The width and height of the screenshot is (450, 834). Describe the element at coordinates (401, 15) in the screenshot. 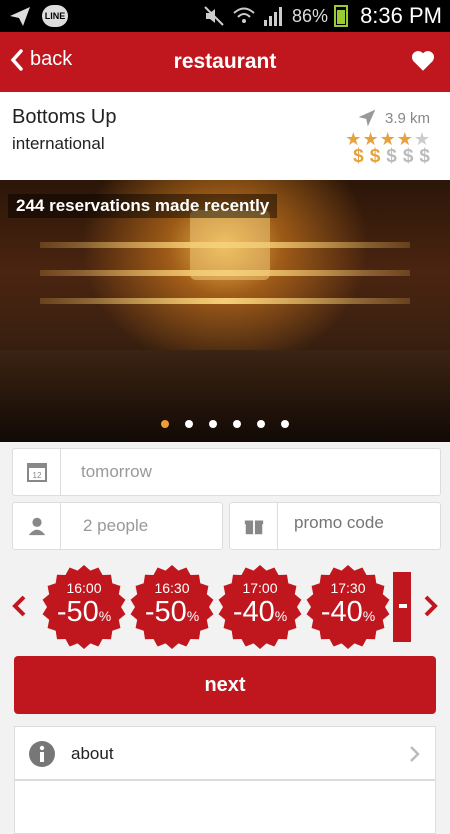

I see `clock: 8:36 PM` at that location.